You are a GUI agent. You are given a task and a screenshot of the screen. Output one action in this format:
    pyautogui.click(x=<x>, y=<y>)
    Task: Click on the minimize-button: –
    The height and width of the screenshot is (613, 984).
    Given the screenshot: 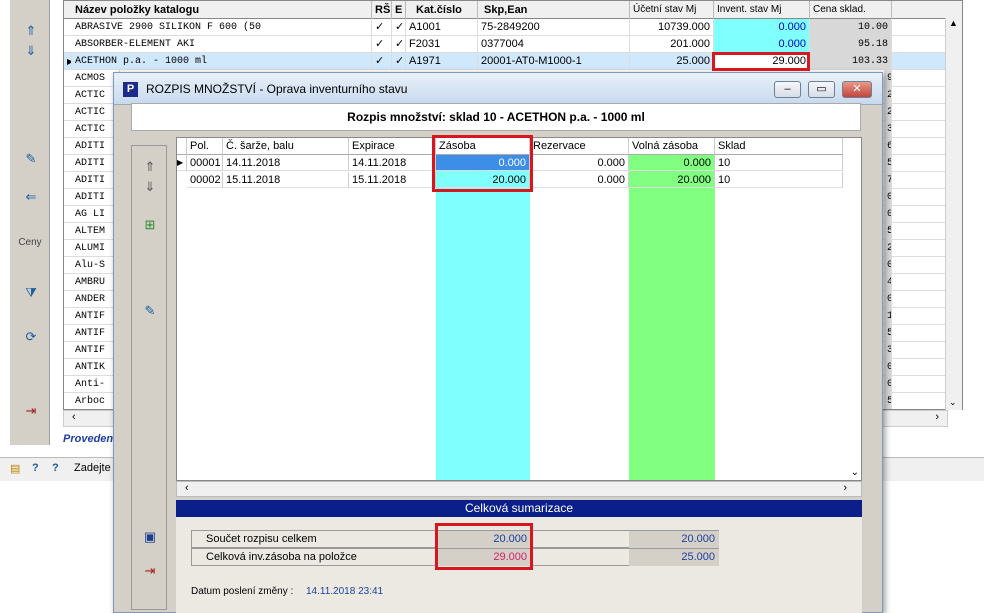 What is the action you would take?
    pyautogui.click(x=787, y=89)
    